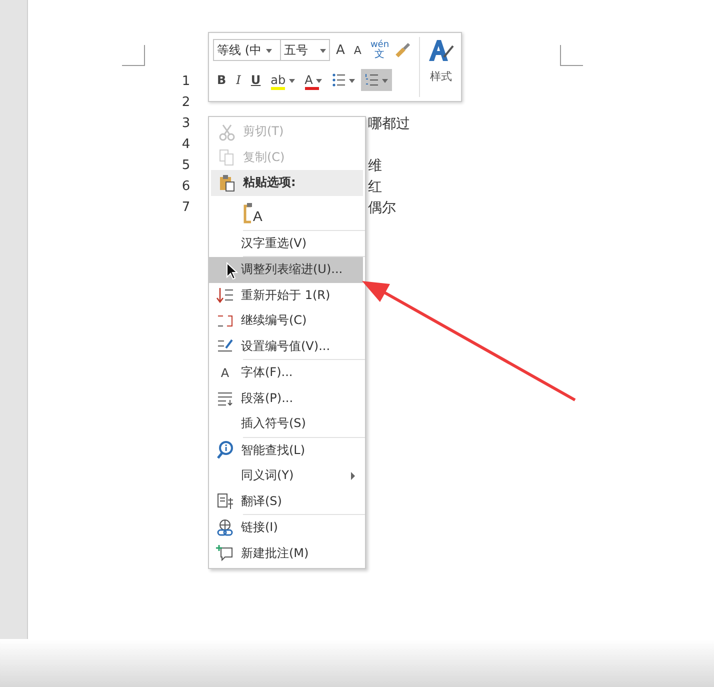  Describe the element at coordinates (238, 80) in the screenshot. I see `italic-button: I` at that location.